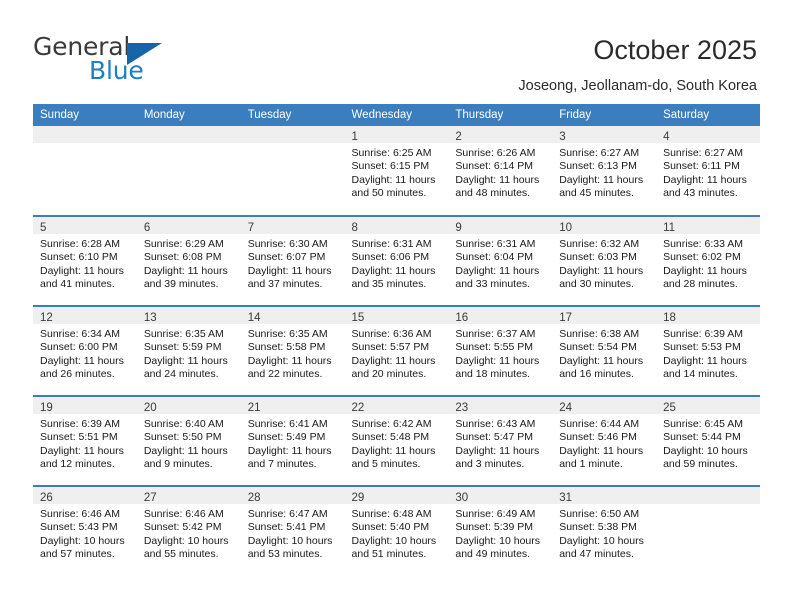 The width and height of the screenshot is (792, 612). What do you see at coordinates (500, 134) in the screenshot?
I see `day-number-band: 2` at bounding box center [500, 134].